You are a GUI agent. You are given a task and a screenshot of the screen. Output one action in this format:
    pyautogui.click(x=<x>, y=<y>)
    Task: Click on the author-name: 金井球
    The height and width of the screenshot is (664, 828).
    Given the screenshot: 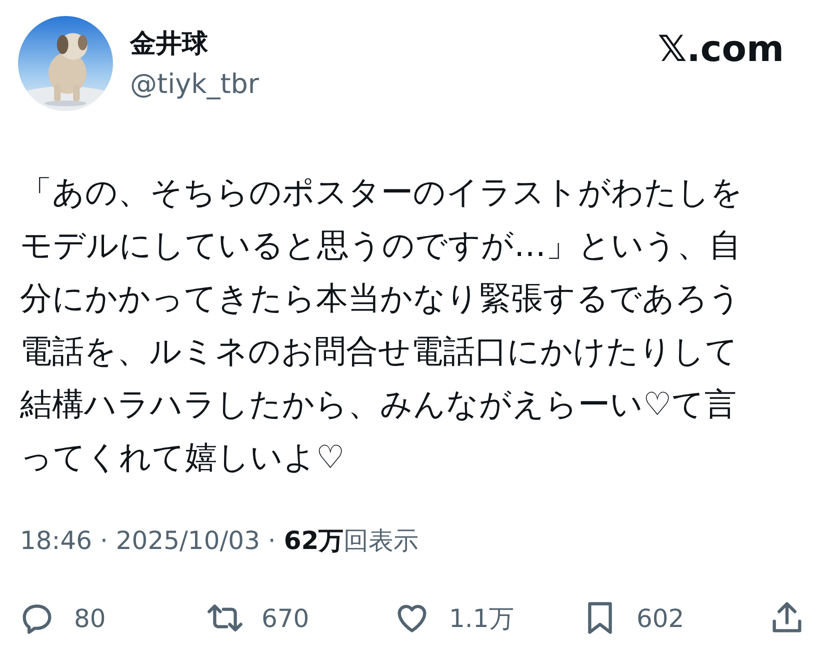 What is the action you would take?
    pyautogui.click(x=169, y=44)
    